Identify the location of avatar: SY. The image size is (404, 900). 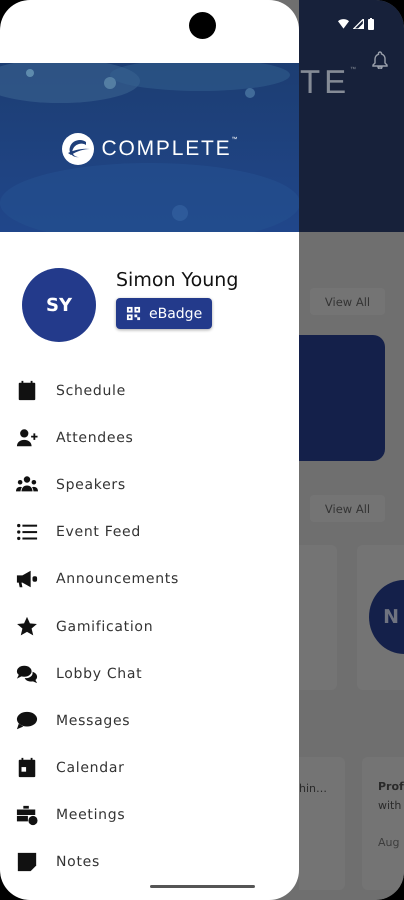
(59, 305).